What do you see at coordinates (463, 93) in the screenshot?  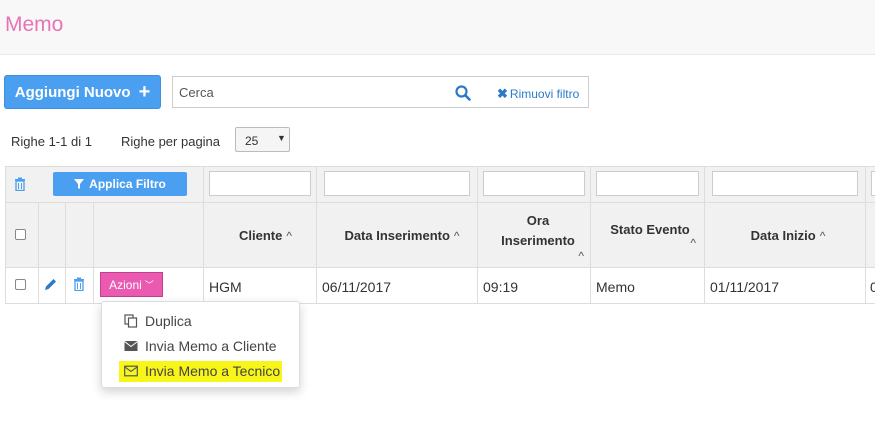 I see `search-icon` at bounding box center [463, 93].